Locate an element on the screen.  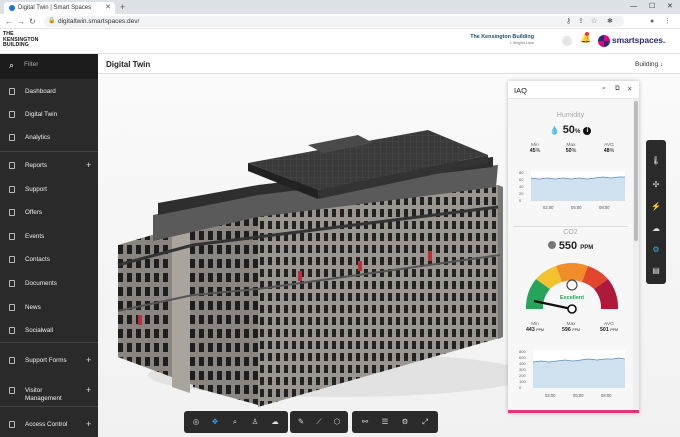
humidity-chart: 80 60 40 20 0 02:00 05:00 08:00 is located at coordinates (572, 190).